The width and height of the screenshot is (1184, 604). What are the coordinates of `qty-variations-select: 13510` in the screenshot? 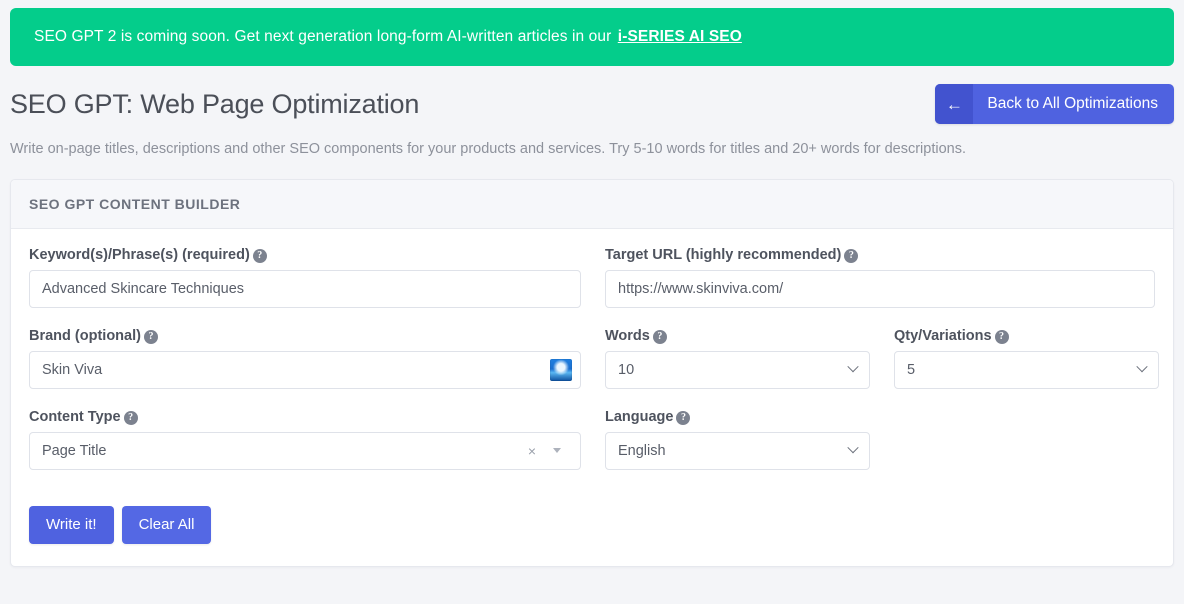 It's located at (1026, 369).